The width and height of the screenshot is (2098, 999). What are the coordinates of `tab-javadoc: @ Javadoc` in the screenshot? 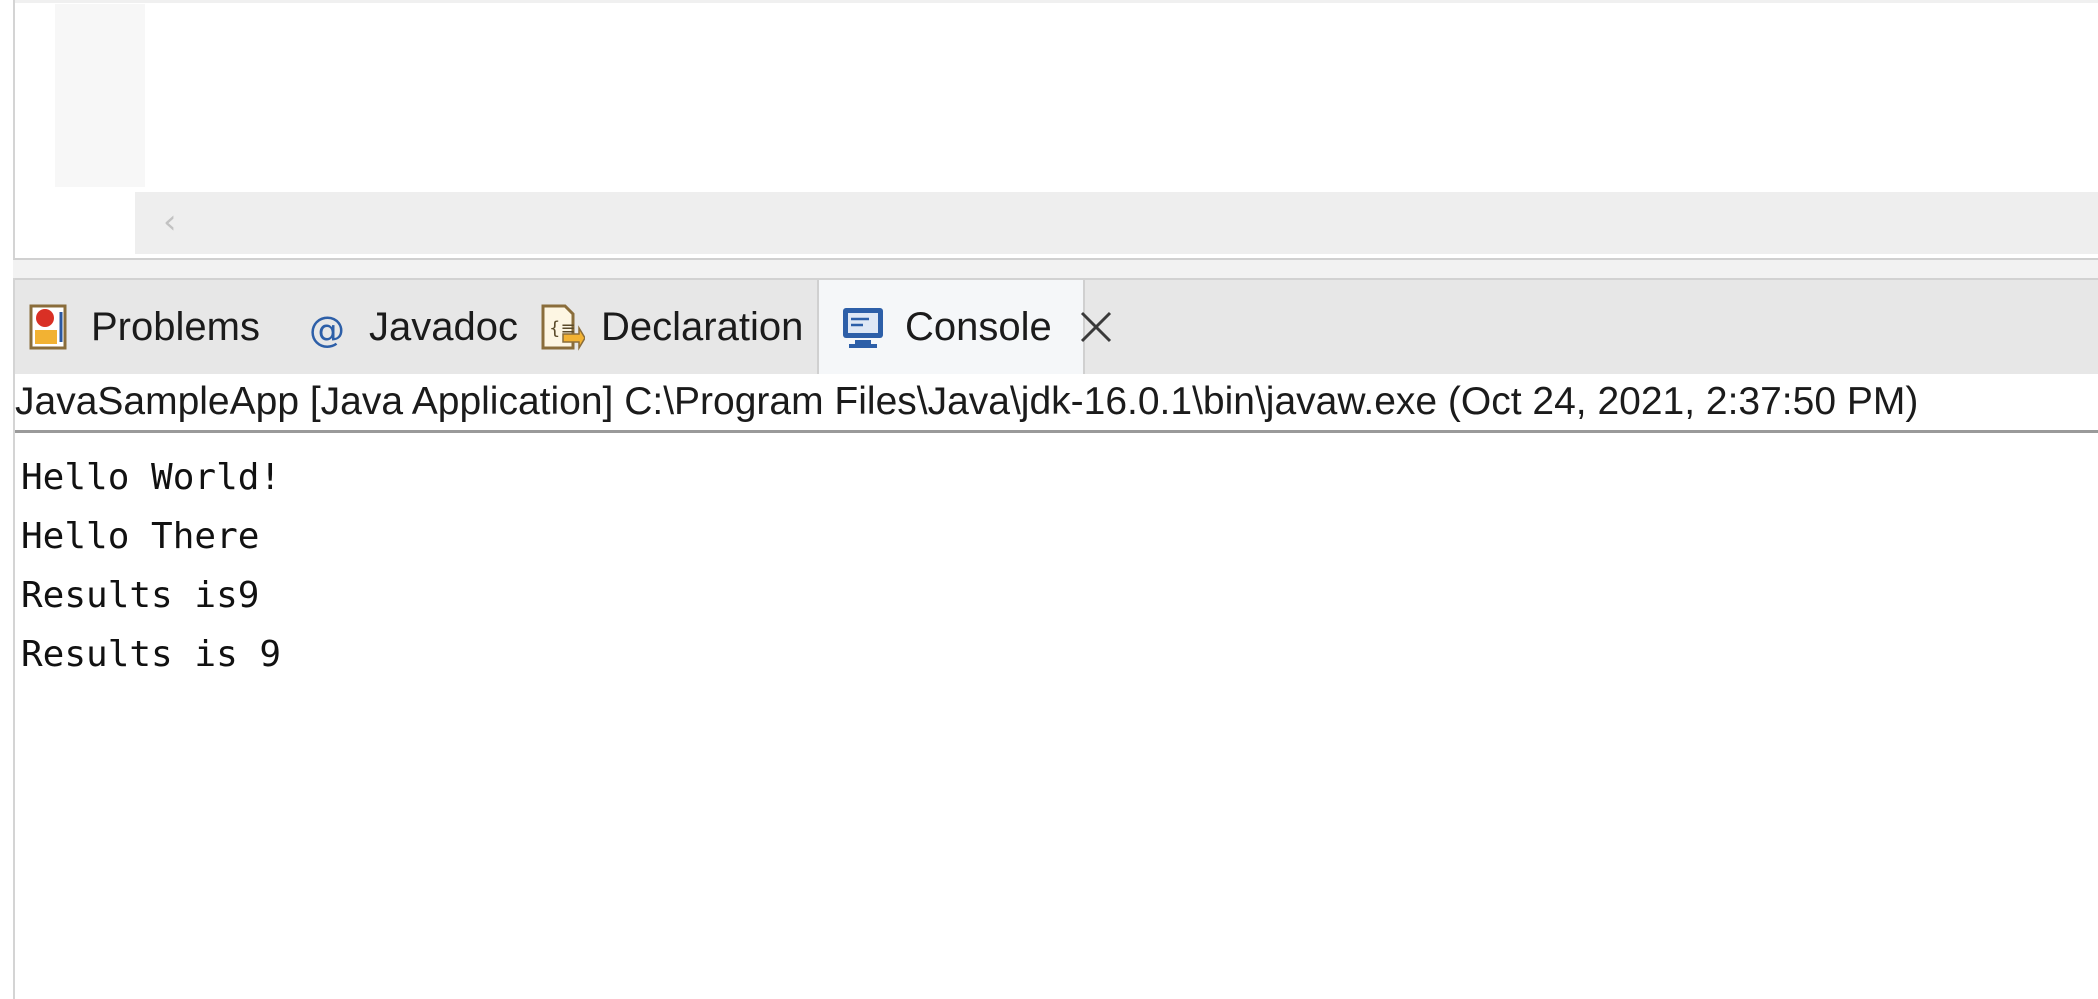 It's located at (410, 327).